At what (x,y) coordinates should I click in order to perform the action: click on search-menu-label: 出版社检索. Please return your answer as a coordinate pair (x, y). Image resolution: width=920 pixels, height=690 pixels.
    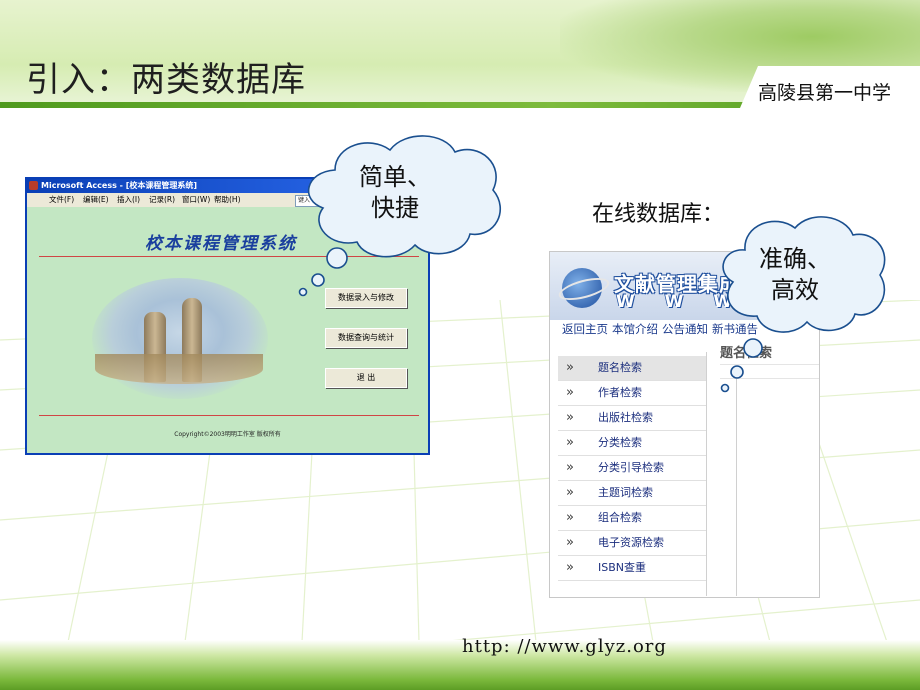
    Looking at the image, I should click on (625, 417).